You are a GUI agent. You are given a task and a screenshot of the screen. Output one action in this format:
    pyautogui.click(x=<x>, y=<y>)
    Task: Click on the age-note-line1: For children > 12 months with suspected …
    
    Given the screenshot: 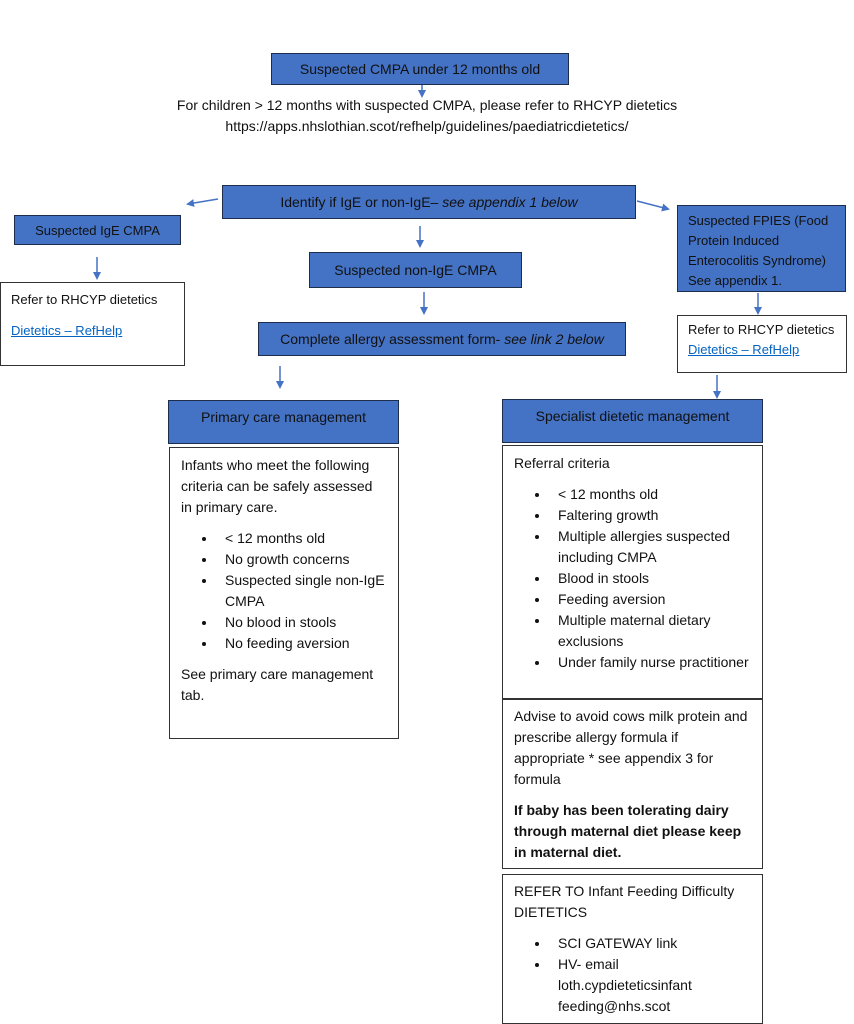 What is the action you would take?
    pyautogui.click(x=427, y=105)
    